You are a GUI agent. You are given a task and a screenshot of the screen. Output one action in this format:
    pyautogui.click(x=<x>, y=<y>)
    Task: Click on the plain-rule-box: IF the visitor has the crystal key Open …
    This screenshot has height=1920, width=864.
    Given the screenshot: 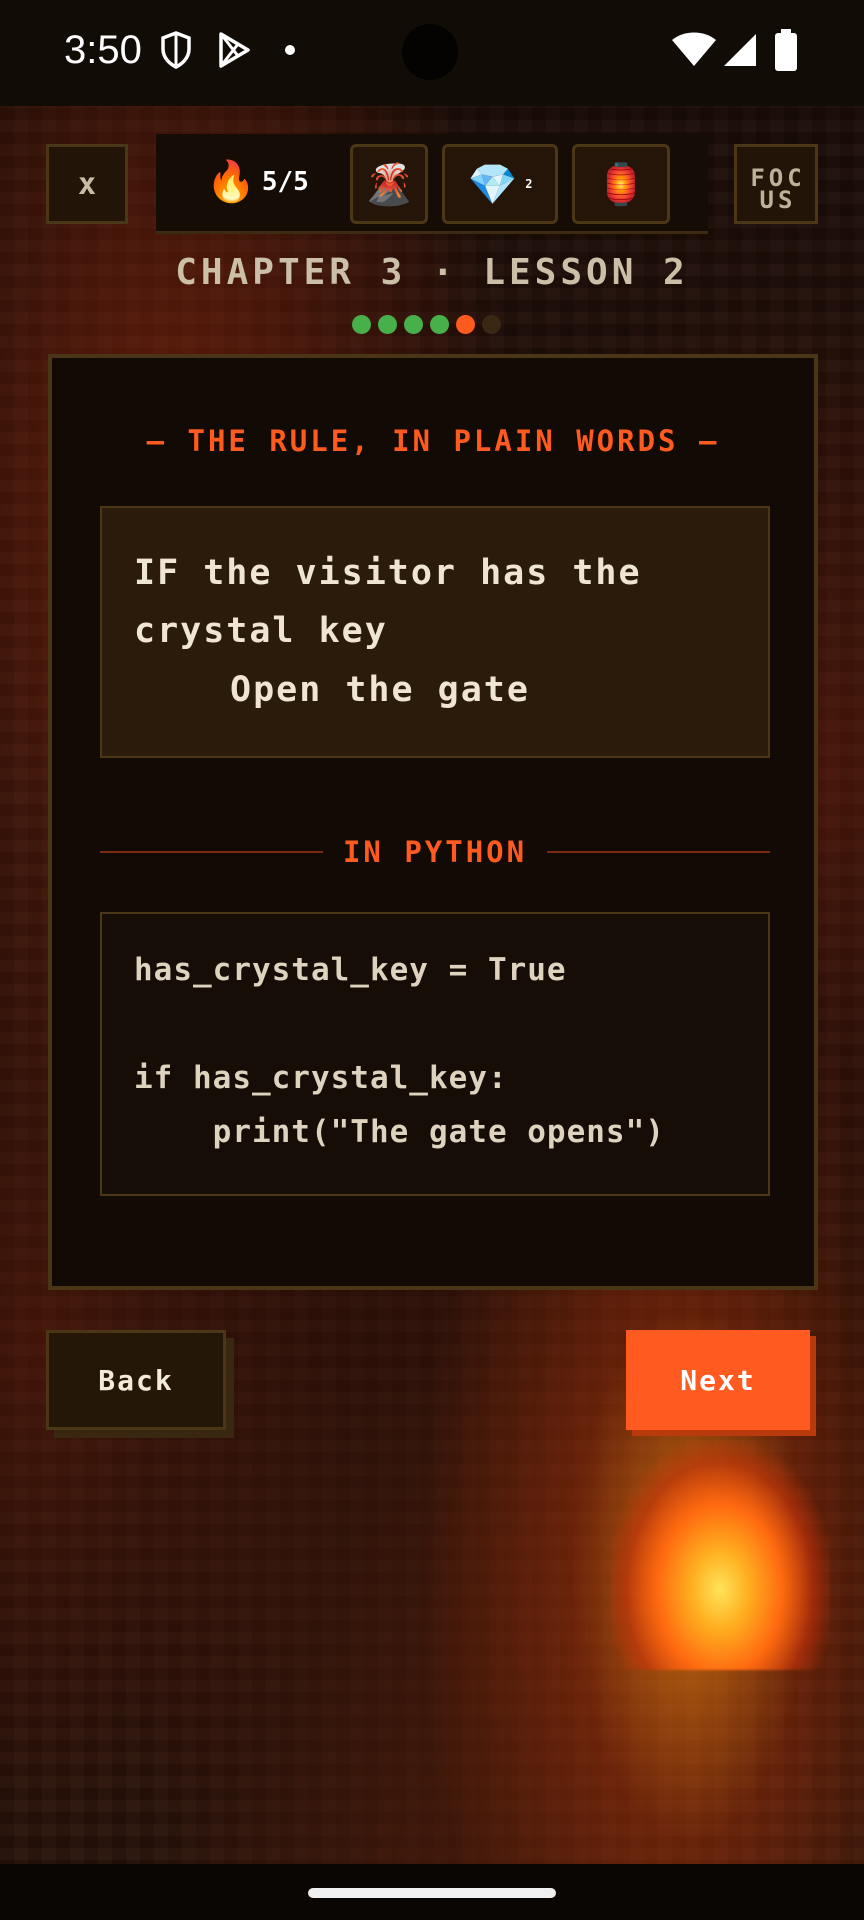 What is the action you would take?
    pyautogui.click(x=435, y=632)
    